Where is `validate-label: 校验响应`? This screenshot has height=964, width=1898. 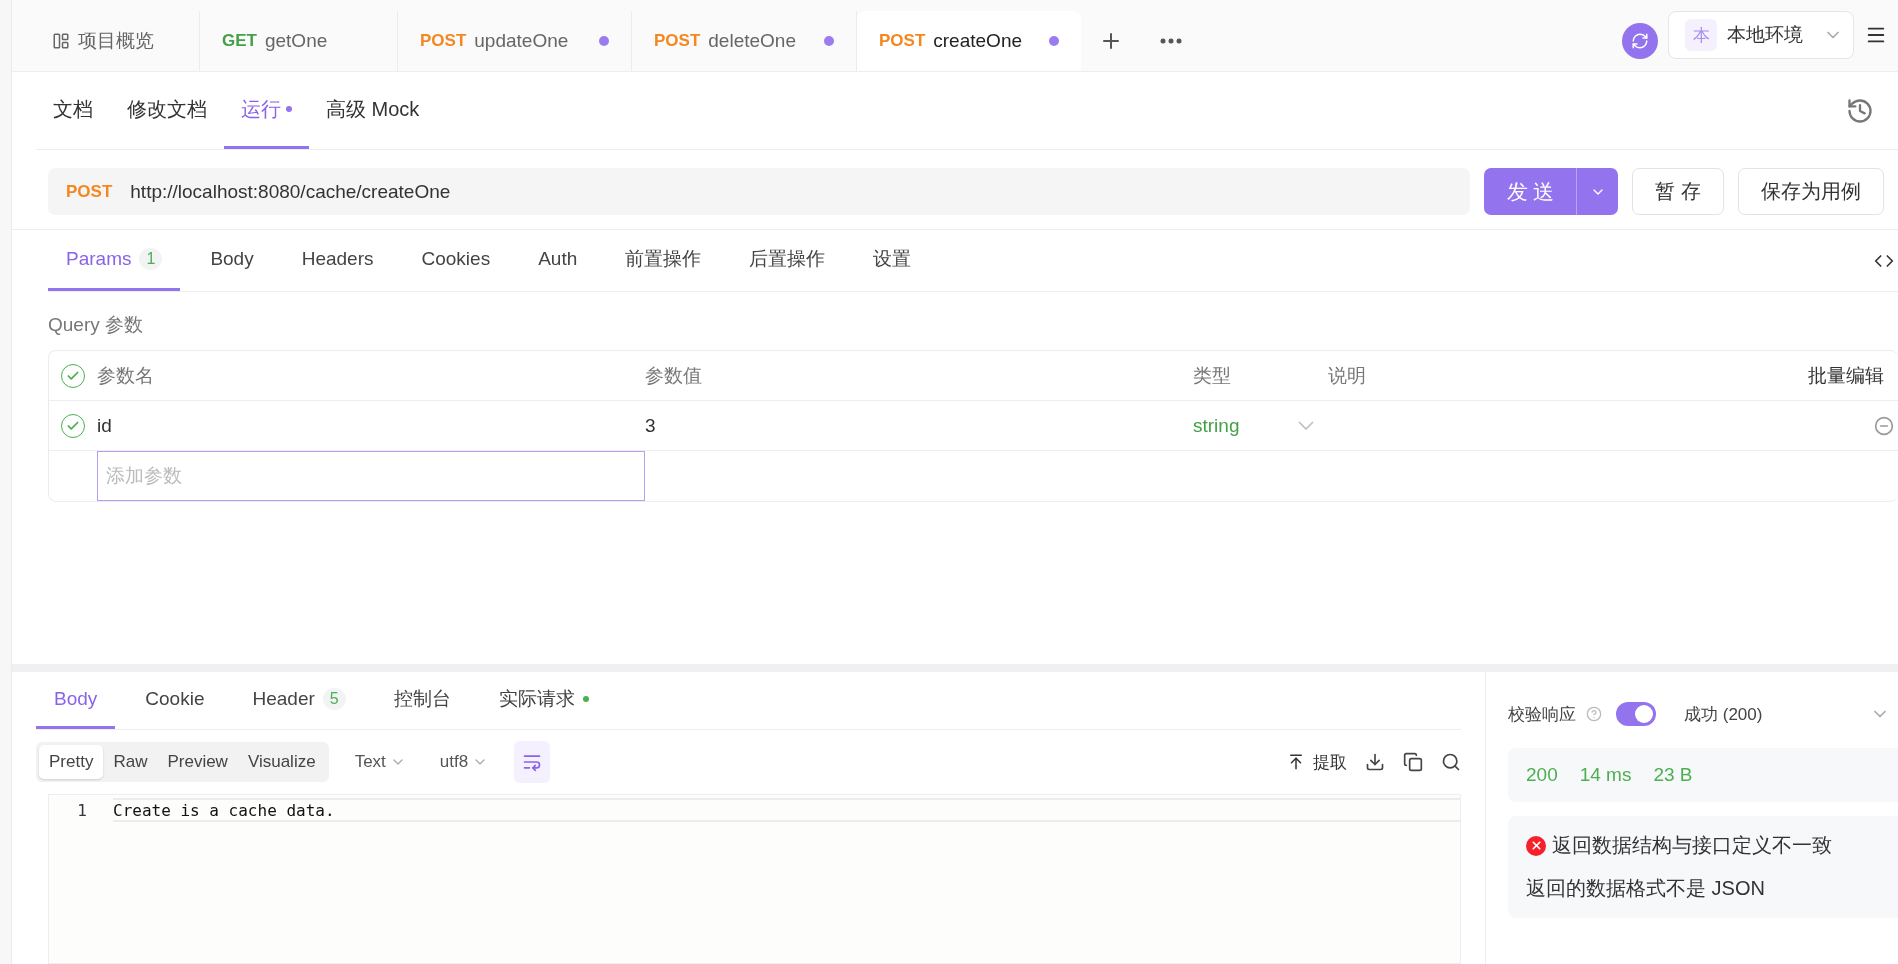
validate-label: 校验响应 is located at coordinates (1542, 714).